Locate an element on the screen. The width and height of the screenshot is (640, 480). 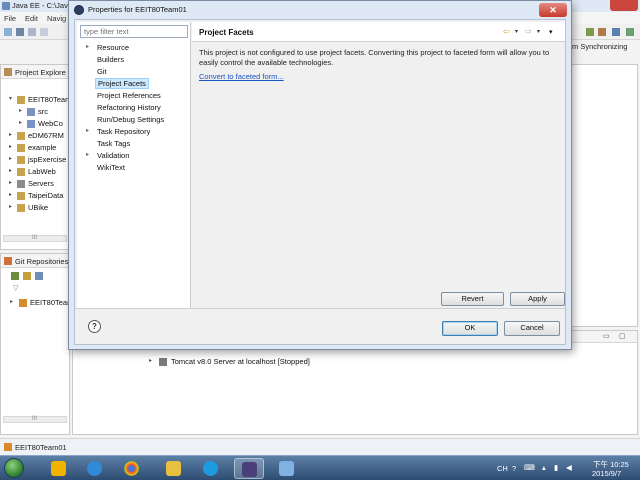
project-icon is located at coordinates (21, 136).